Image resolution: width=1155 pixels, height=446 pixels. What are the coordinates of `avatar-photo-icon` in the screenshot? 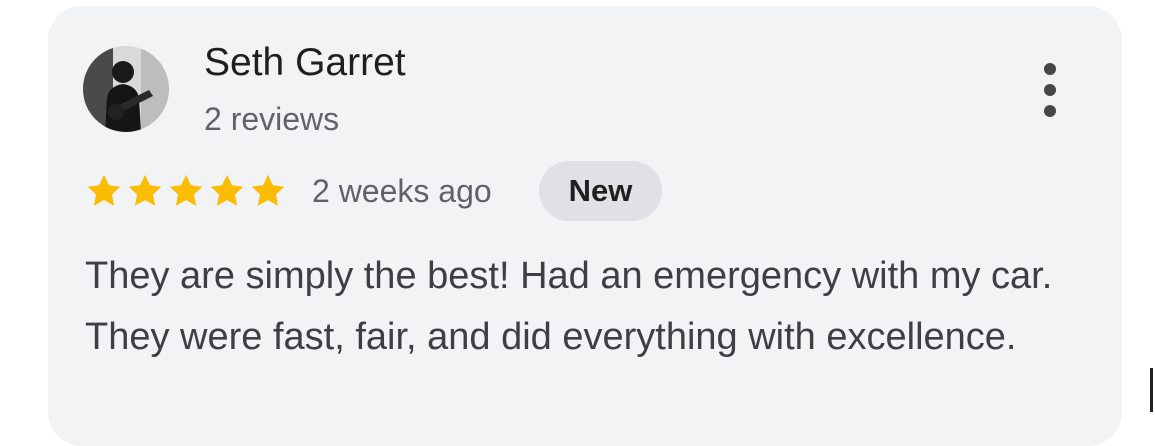 It's located at (126, 89).